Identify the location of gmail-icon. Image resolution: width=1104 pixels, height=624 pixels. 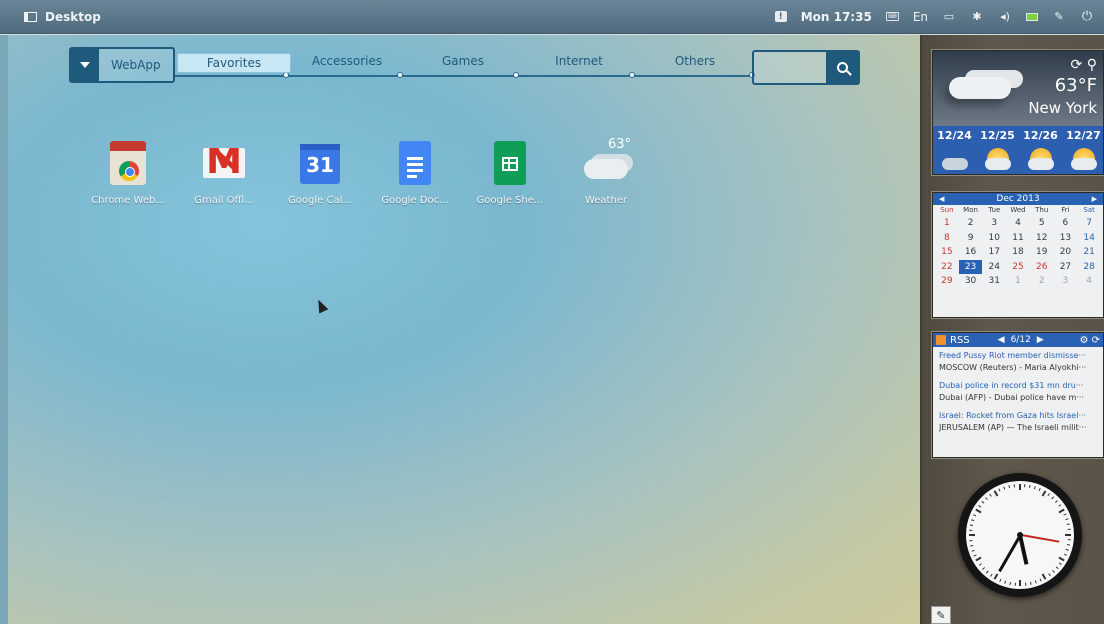
(224, 163).